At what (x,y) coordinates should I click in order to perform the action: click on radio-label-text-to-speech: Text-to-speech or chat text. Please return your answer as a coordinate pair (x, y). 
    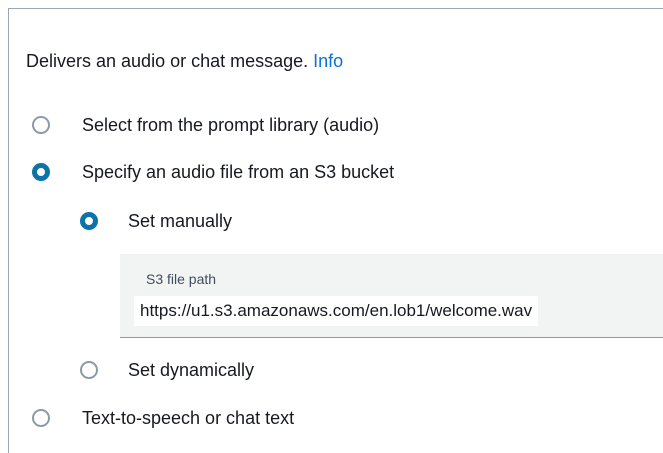
    Looking at the image, I should click on (188, 418).